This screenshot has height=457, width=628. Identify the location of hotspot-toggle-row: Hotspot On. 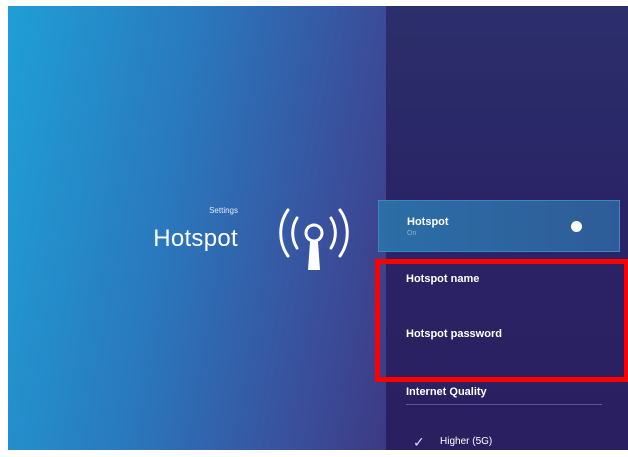
(499, 226).